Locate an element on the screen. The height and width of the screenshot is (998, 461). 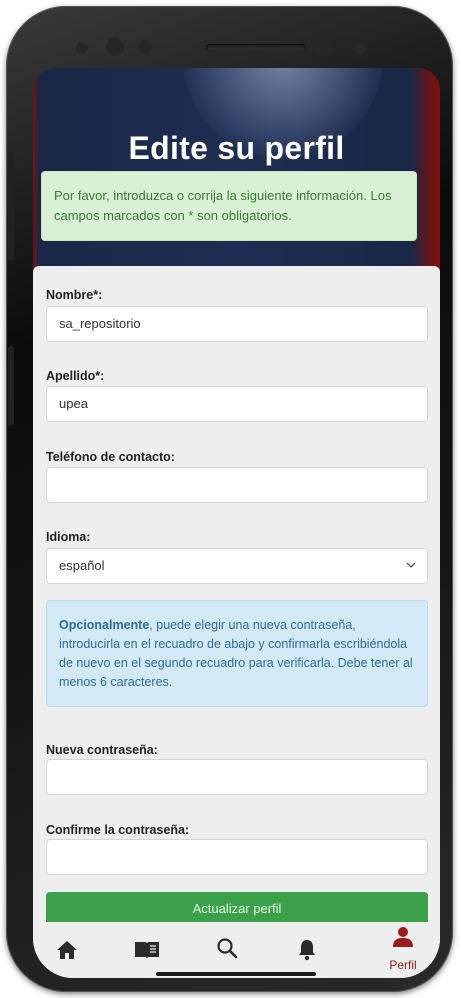
camera-bar is located at coordinates (236, 49).